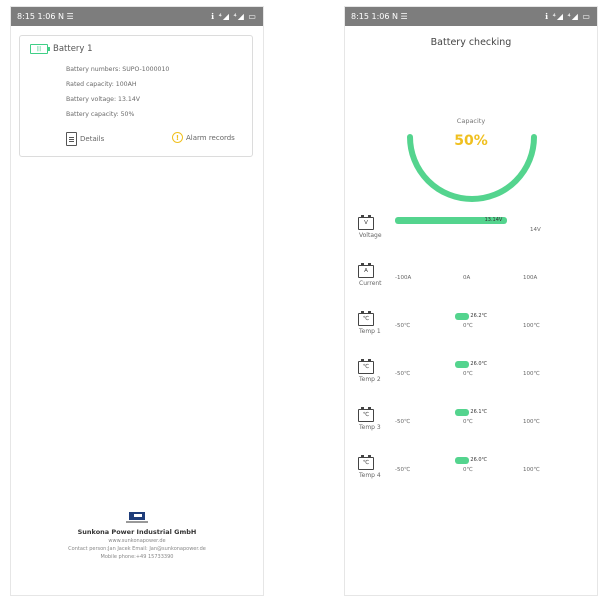  I want to click on sensor-value: 26.2℃, so click(479, 316).